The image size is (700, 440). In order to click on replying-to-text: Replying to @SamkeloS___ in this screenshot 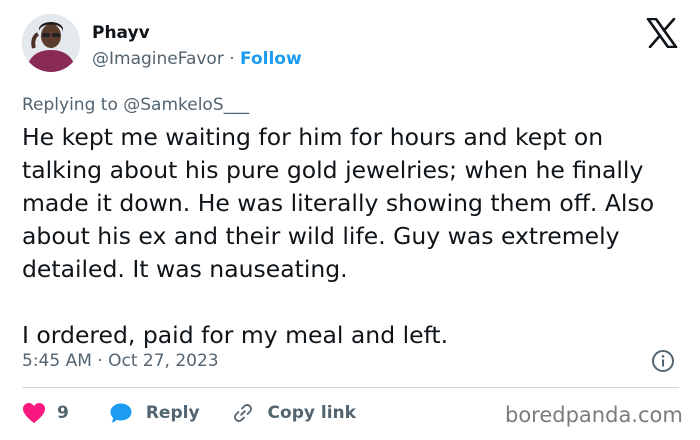, I will do `click(135, 105)`.